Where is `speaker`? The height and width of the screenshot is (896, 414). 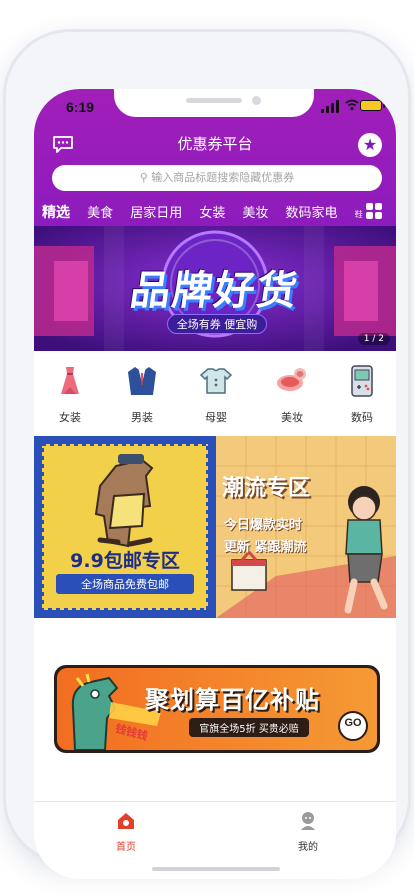
speaker is located at coordinates (214, 100).